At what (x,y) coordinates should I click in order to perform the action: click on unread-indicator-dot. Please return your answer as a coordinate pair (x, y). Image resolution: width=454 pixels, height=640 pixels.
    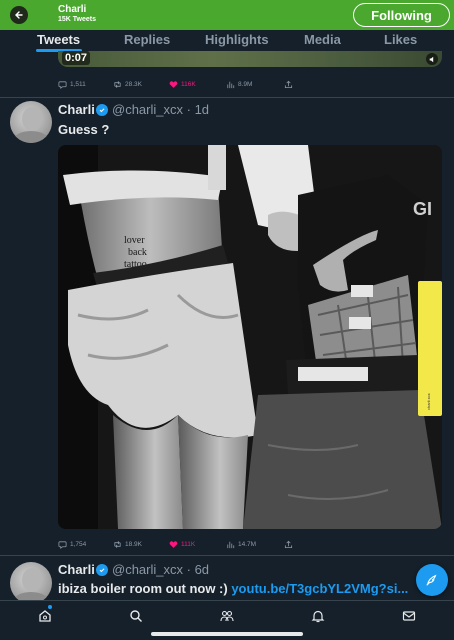
    Looking at the image, I should click on (50, 607).